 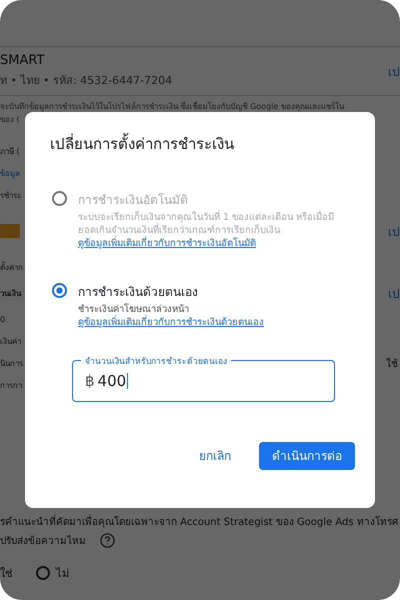 I want to click on question-text: ปรับส่งข้อความไหม, so click(x=43, y=541).